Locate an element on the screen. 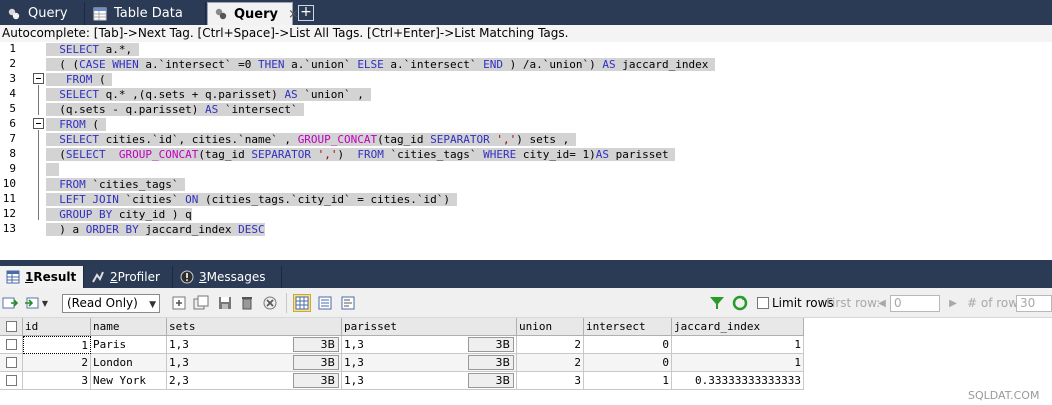 This screenshot has height=405, width=1052. refresh-icon is located at coordinates (740, 303).